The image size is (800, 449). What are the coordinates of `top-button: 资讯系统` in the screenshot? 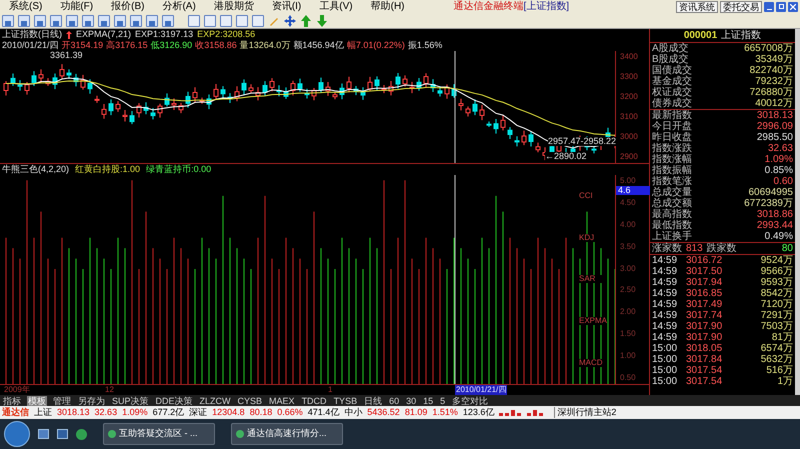 It's located at (697, 6).